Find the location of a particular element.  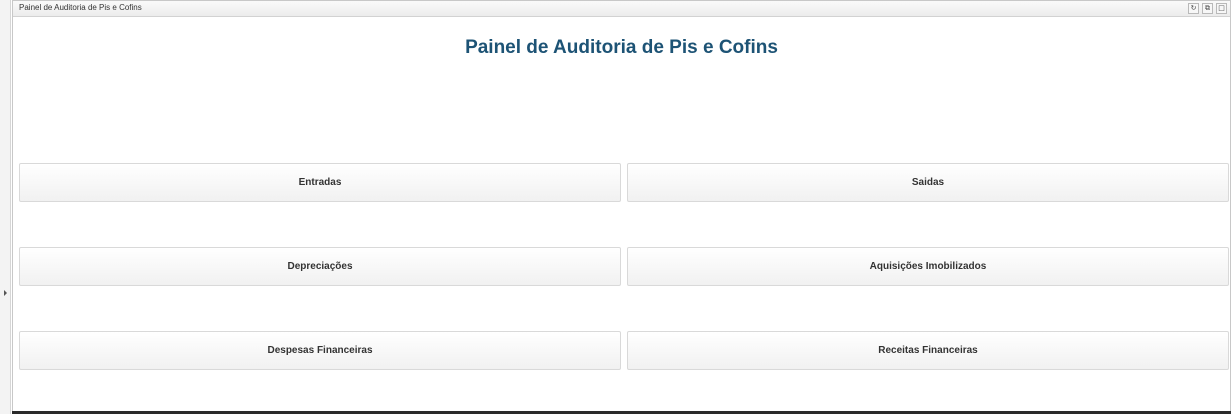

depreciacoes-button: Depreciações is located at coordinates (320, 266).